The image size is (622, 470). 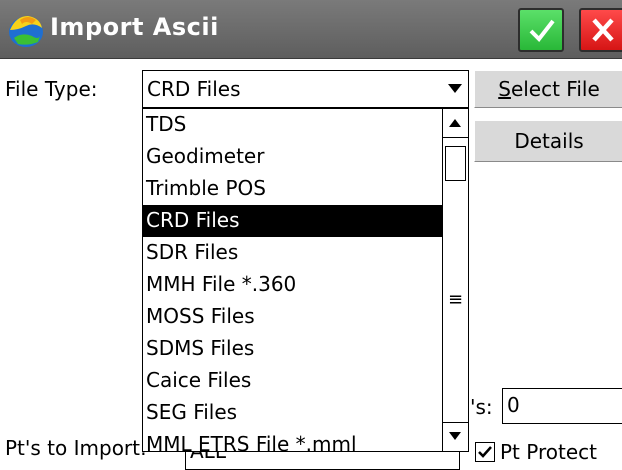 I want to click on details-button: Details, so click(x=548, y=141).